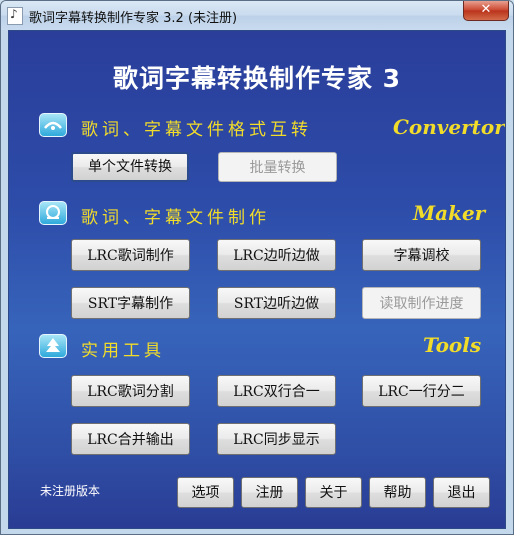 The image size is (514, 535). What do you see at coordinates (452, 345) in the screenshot?
I see `tools-section-label: Tools` at bounding box center [452, 345].